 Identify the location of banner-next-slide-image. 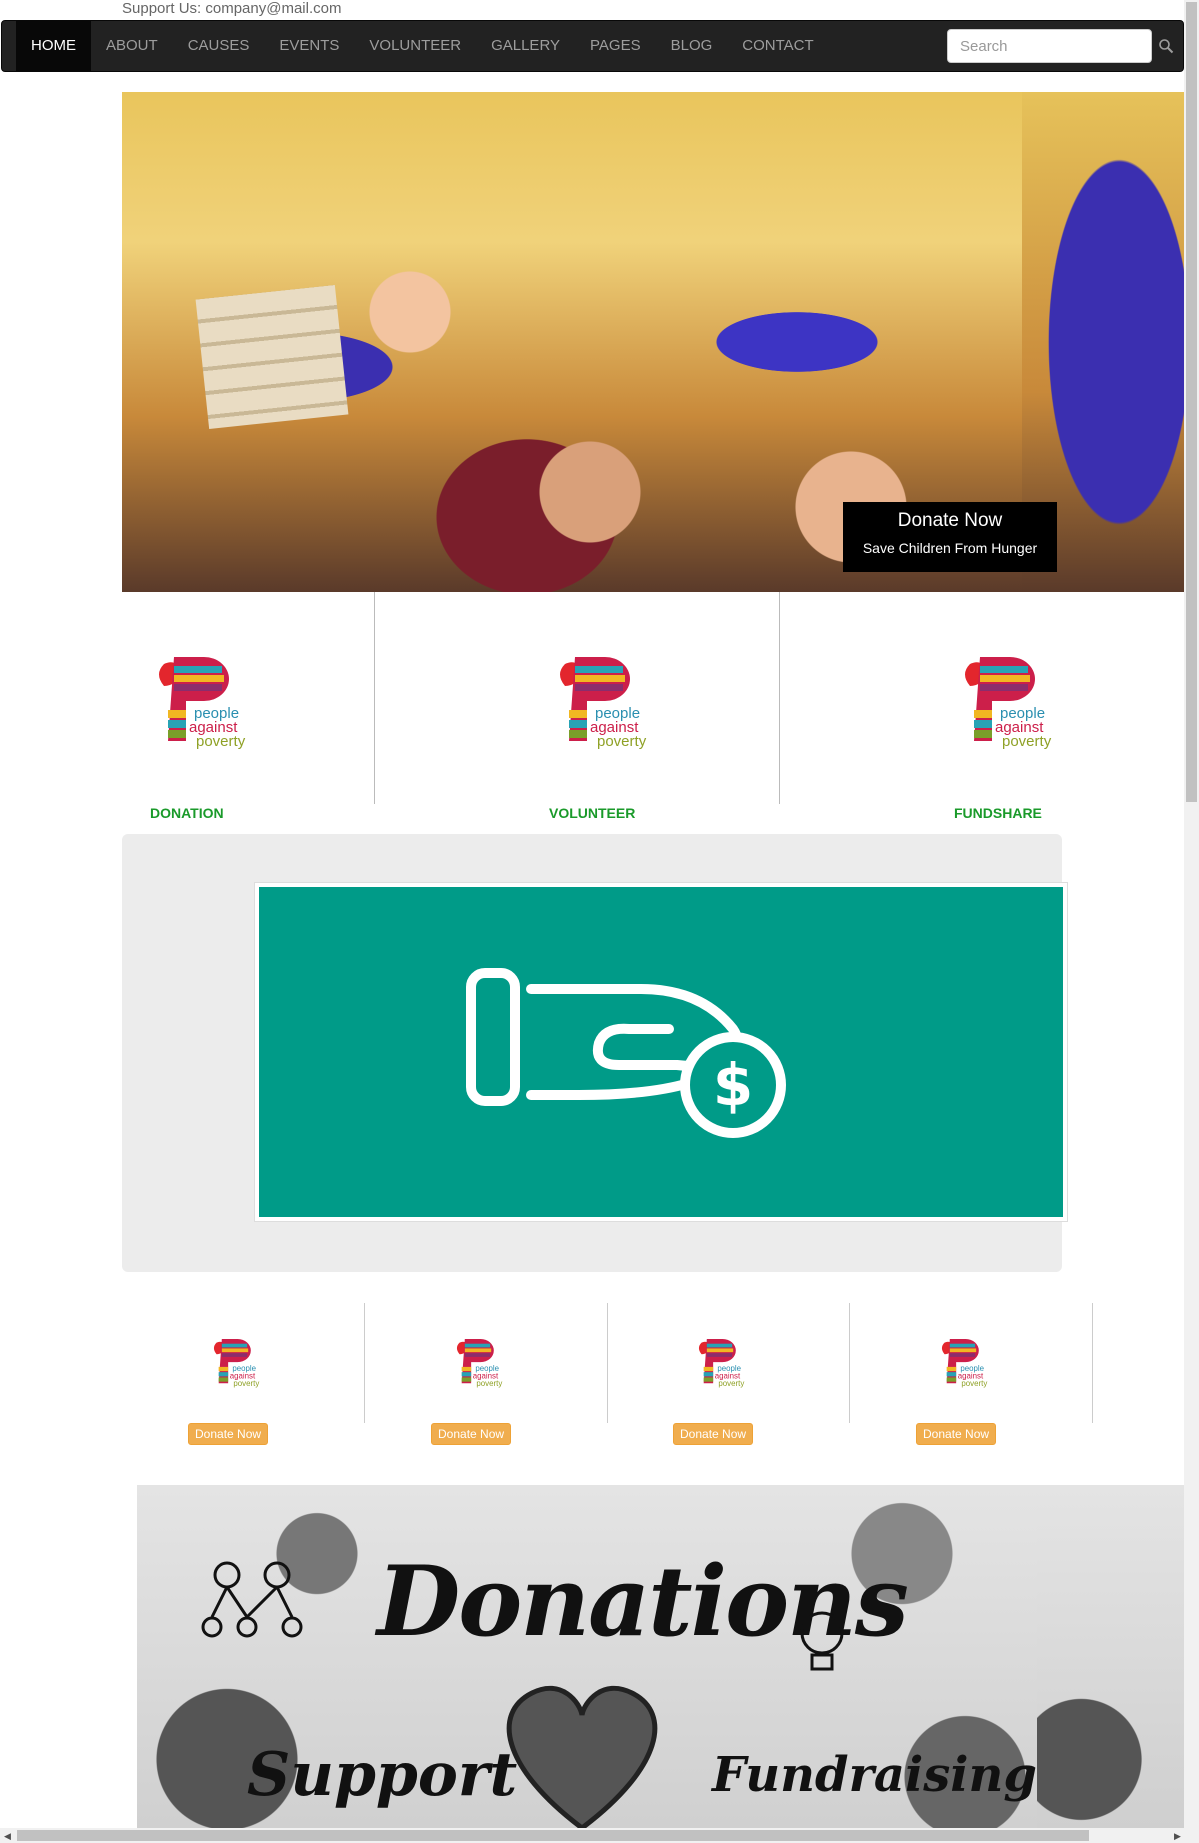
(1110, 1656).